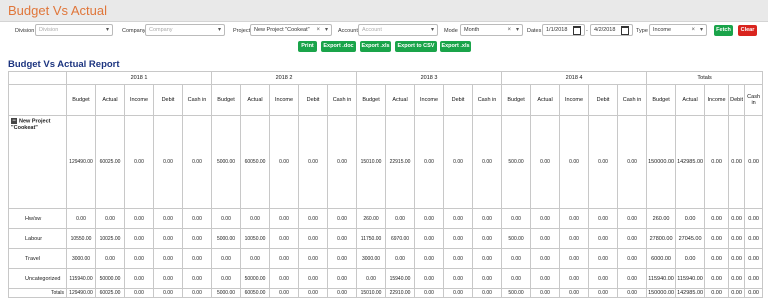  What do you see at coordinates (455, 46) in the screenshot?
I see `export-xls-button-2: Export .xls` at bounding box center [455, 46].